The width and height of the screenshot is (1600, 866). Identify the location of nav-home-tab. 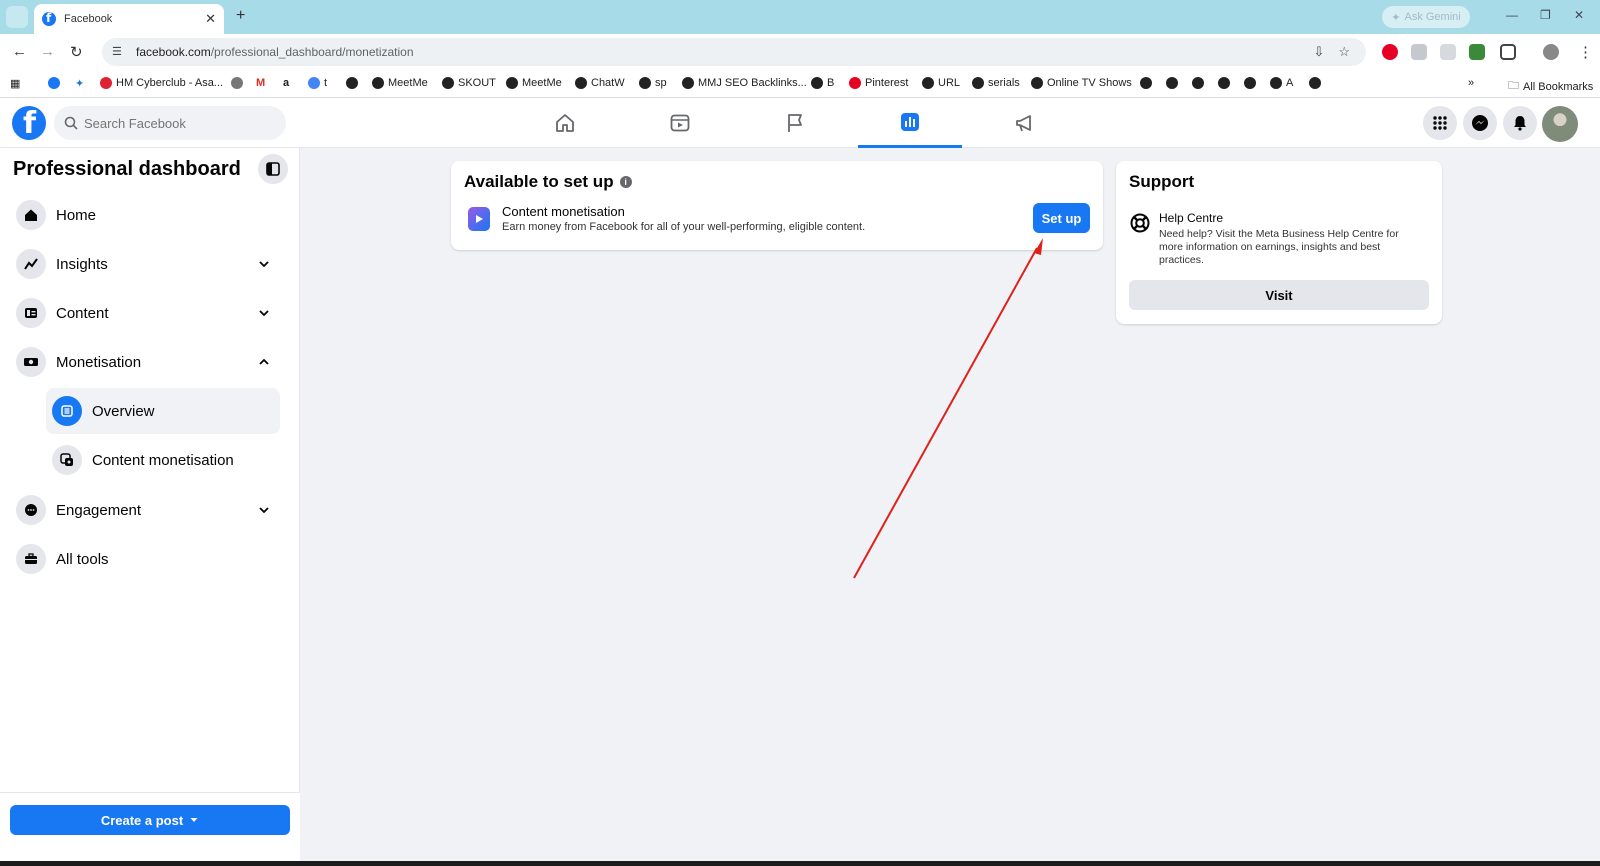
(565, 123).